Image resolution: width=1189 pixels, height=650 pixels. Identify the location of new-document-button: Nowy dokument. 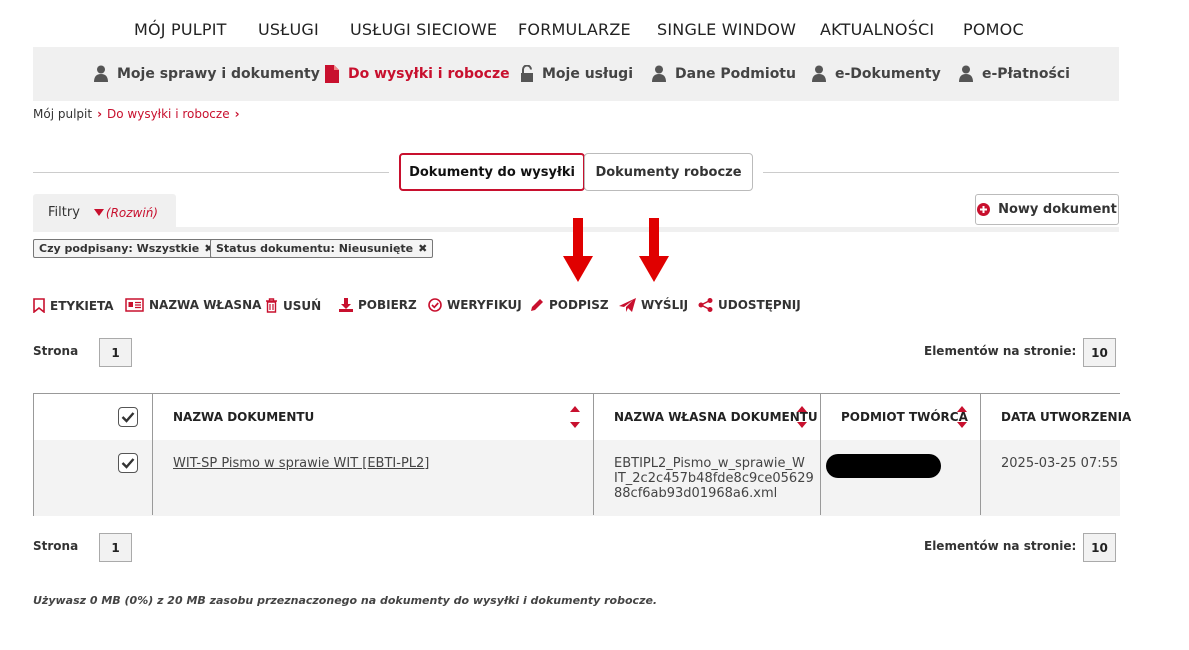
(1047, 209).